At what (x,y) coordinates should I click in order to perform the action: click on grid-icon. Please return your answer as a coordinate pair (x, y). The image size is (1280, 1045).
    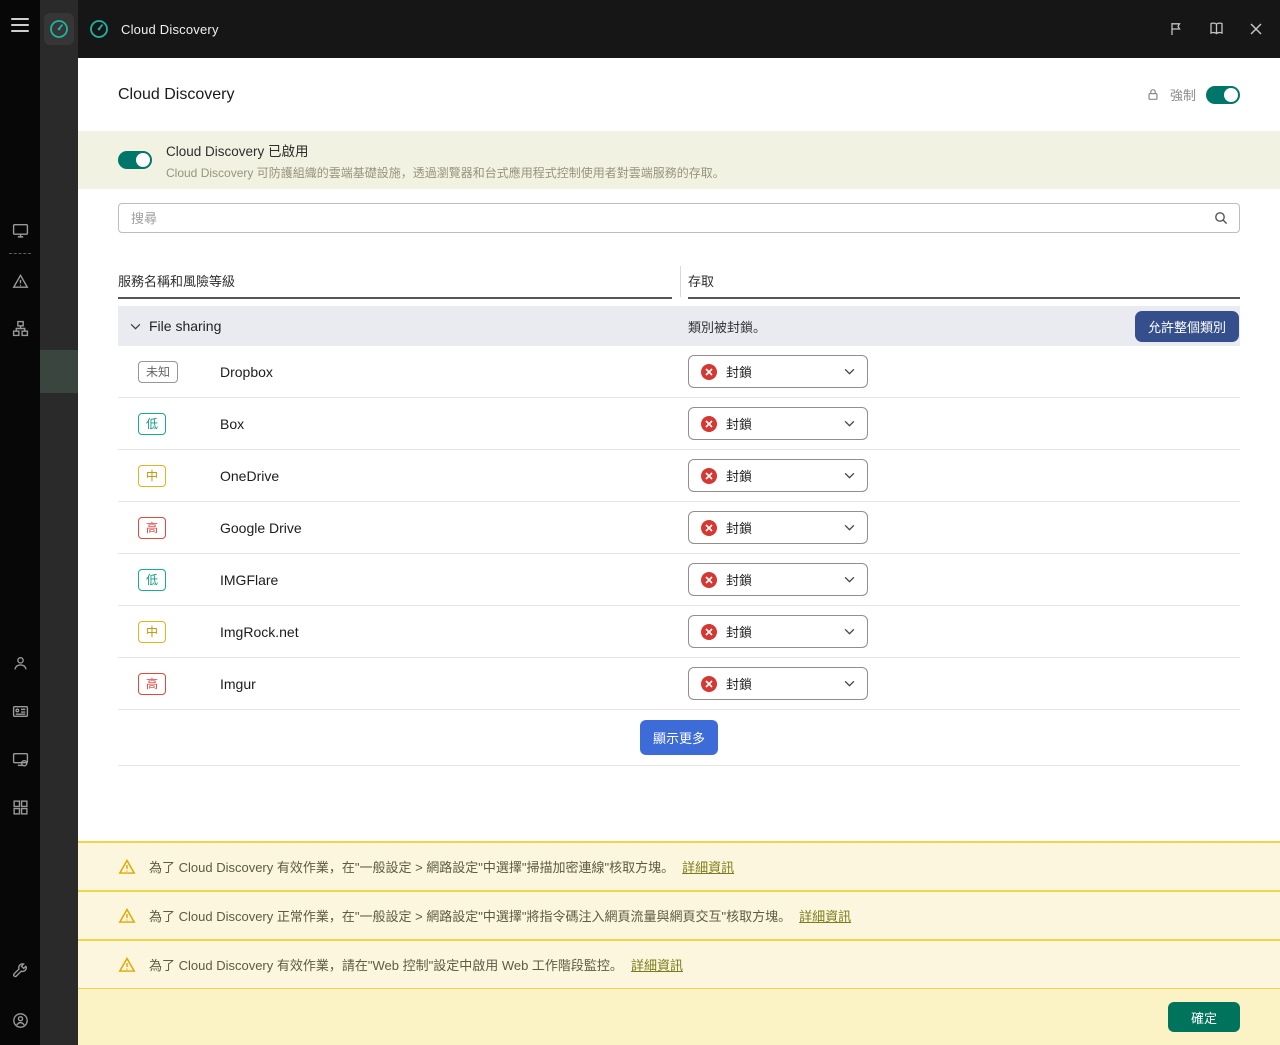
    Looking at the image, I should click on (20, 807).